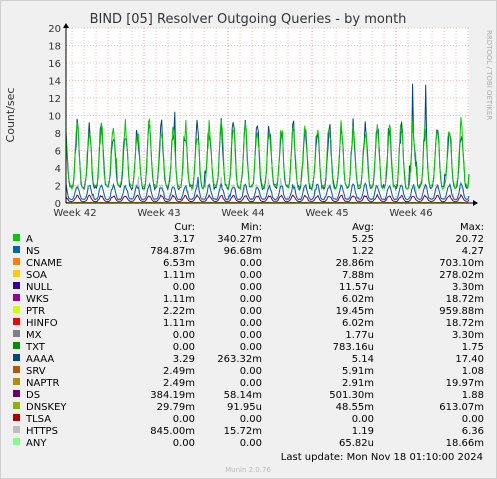  I want to click on legend-min: 91.95u, so click(244, 407).